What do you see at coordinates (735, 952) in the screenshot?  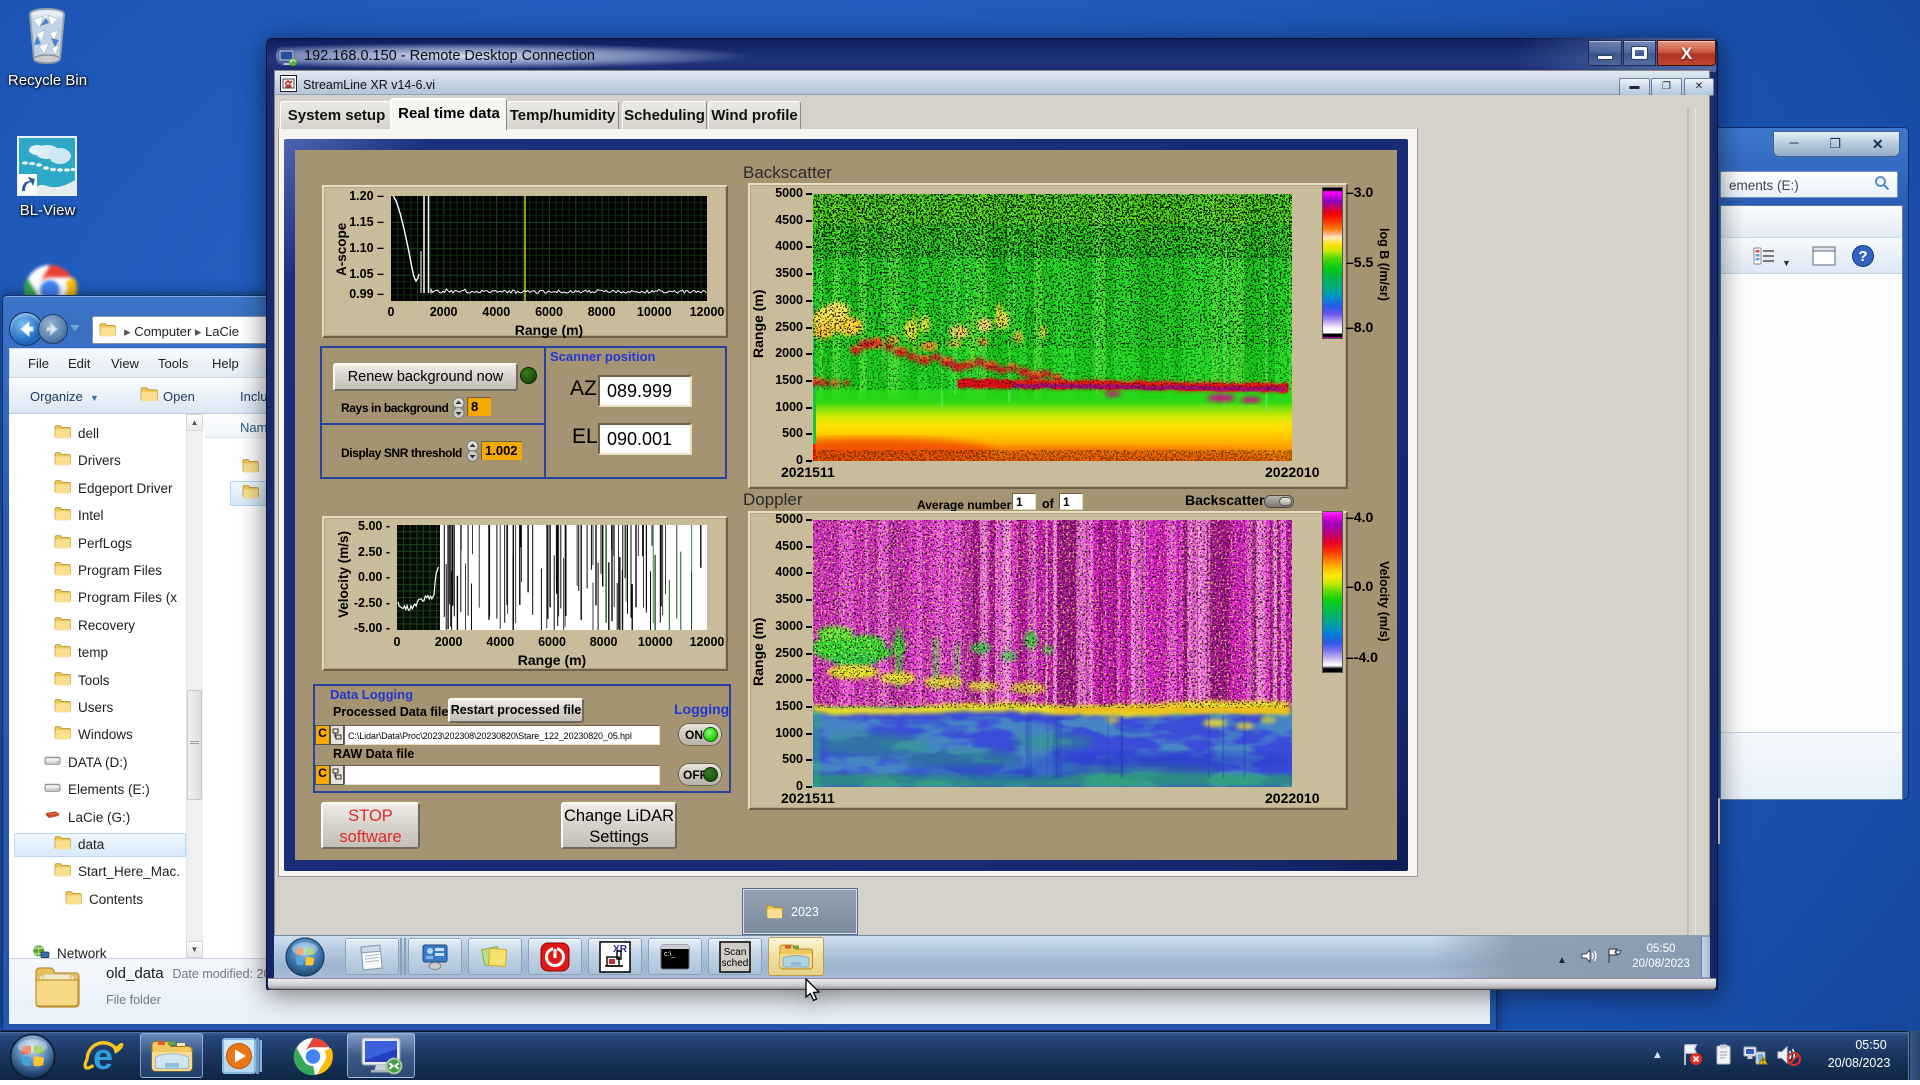 I see `svg-text: Scan` at bounding box center [735, 952].